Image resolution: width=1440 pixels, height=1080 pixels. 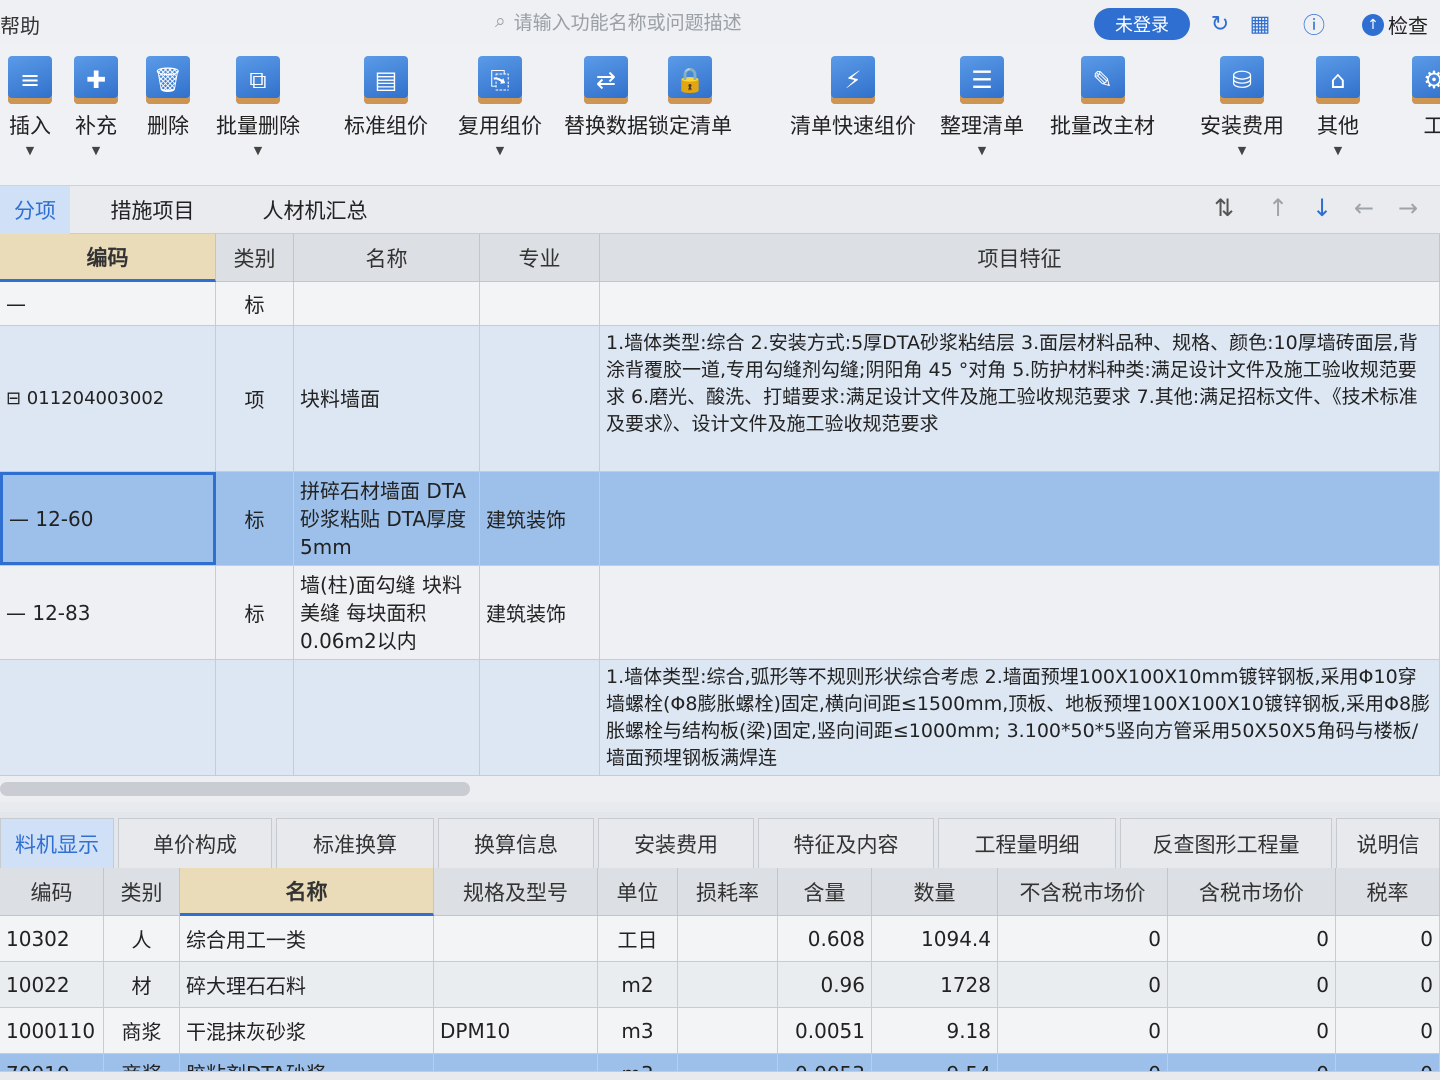 I want to click on bottom-header-model: 规格及型号, so click(x=516, y=892).